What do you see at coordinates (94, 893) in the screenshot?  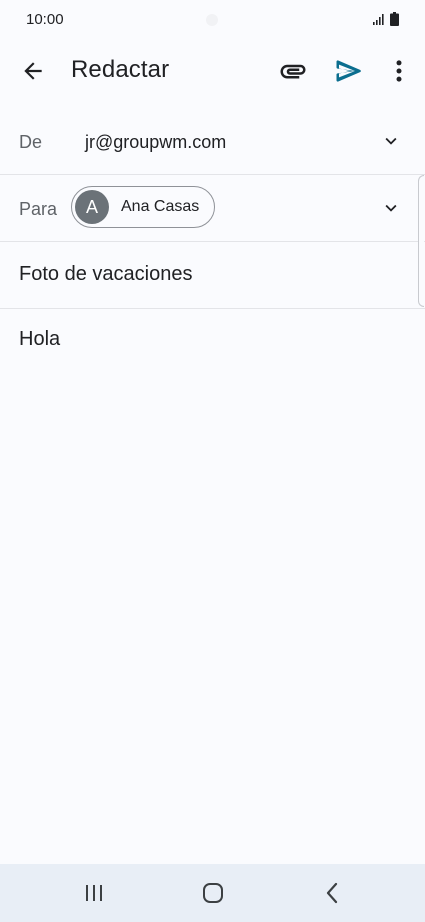 I see `recents-icon` at bounding box center [94, 893].